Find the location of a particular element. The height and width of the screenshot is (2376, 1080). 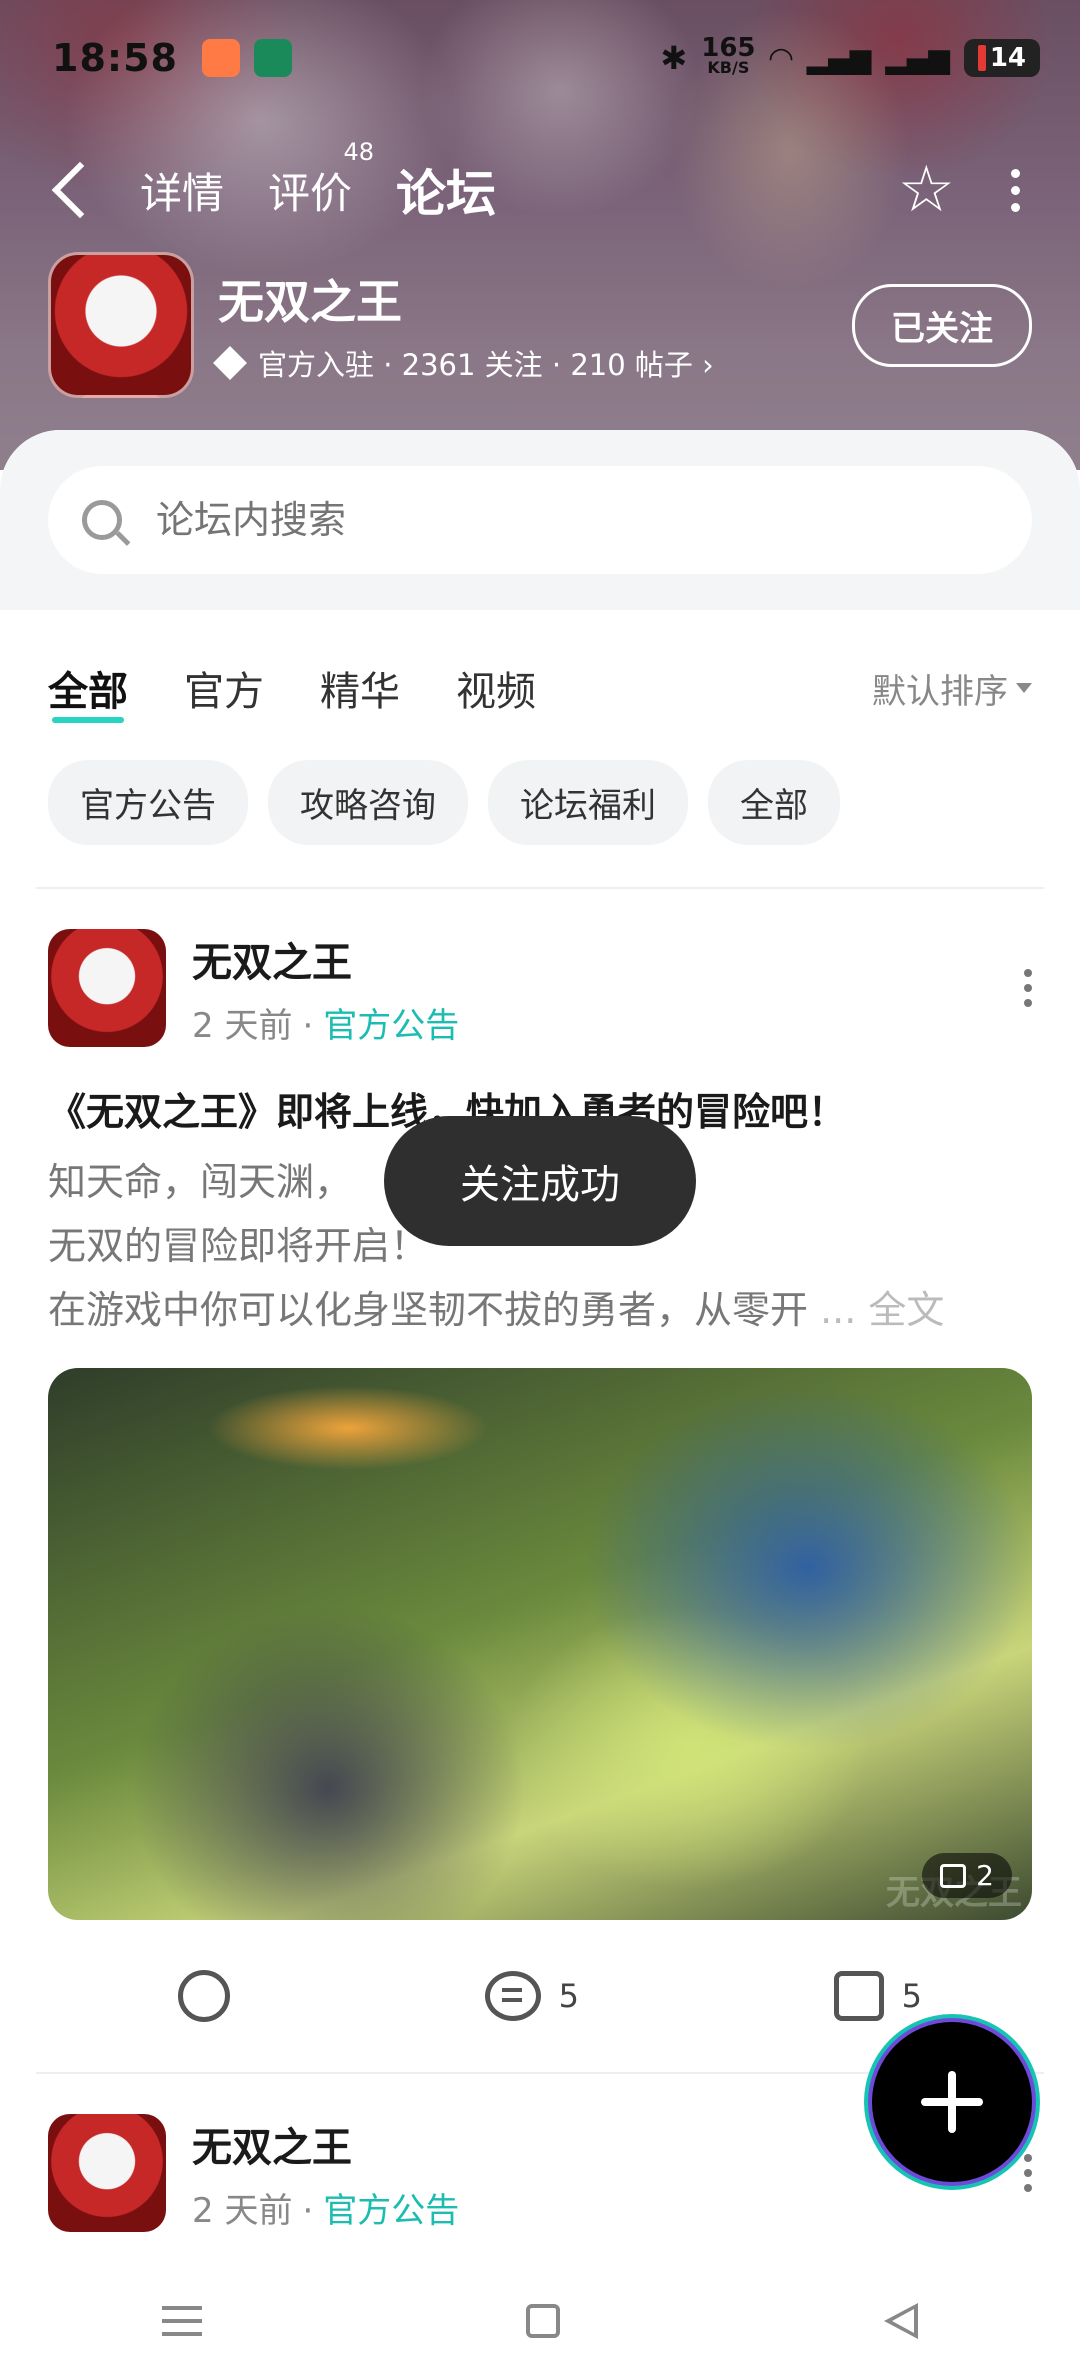

favorite-star-icon: ☆ is located at coordinates (926, 190).